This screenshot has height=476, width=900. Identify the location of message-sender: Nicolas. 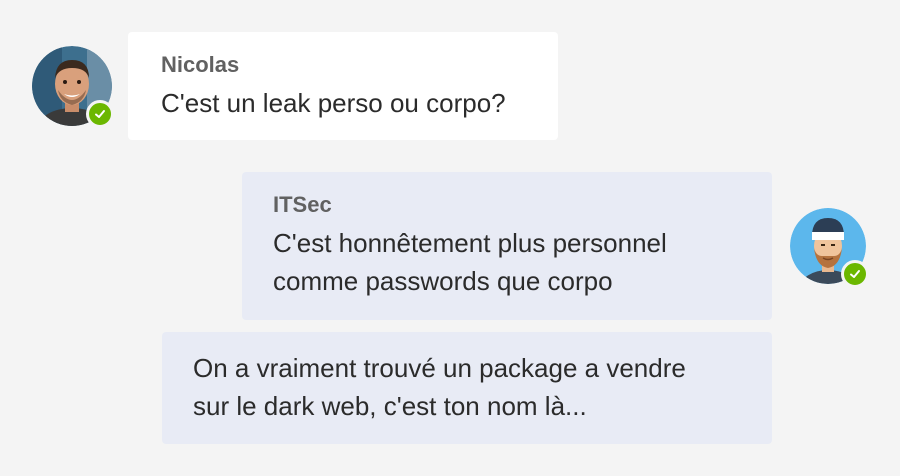
(200, 64).